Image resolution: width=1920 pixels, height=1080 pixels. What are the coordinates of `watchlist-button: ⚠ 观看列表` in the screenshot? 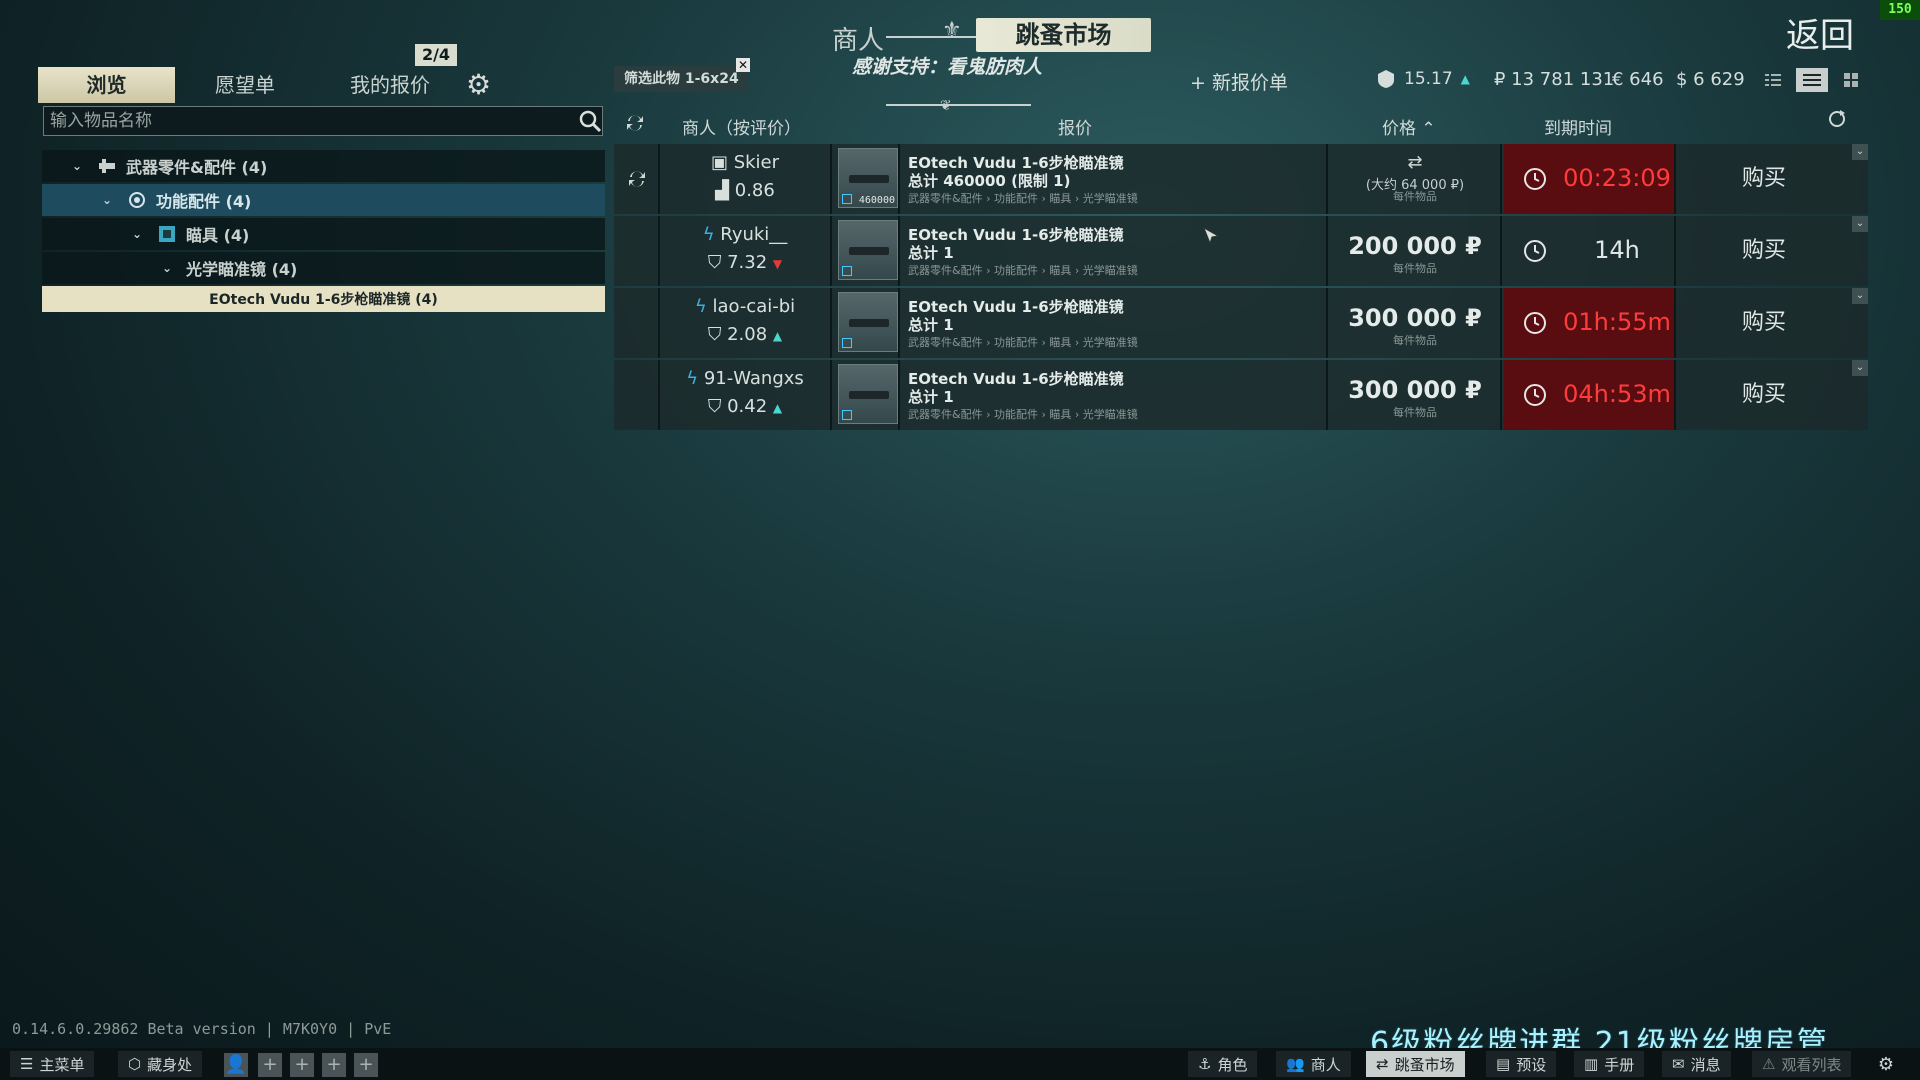 It's located at (1802, 1064).